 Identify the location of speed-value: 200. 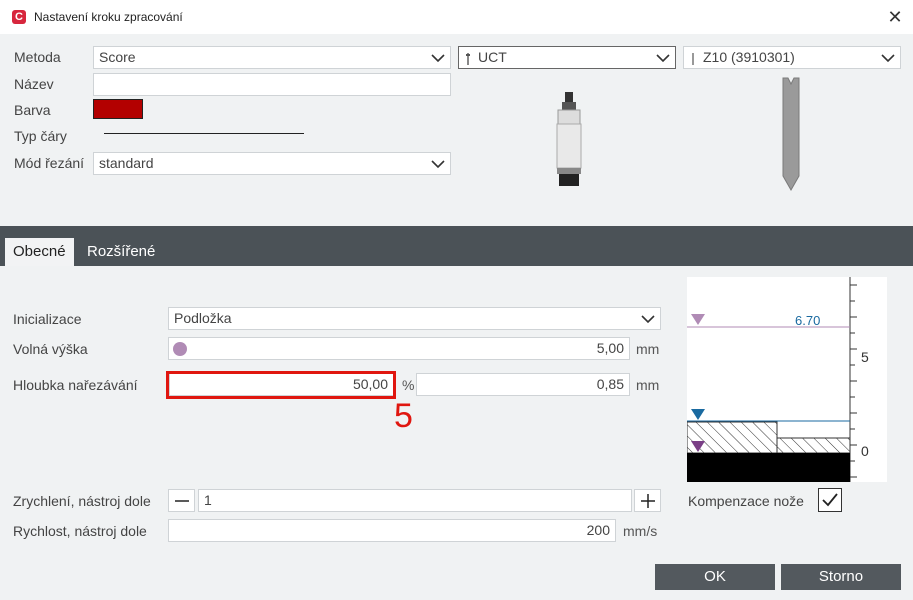
(598, 530).